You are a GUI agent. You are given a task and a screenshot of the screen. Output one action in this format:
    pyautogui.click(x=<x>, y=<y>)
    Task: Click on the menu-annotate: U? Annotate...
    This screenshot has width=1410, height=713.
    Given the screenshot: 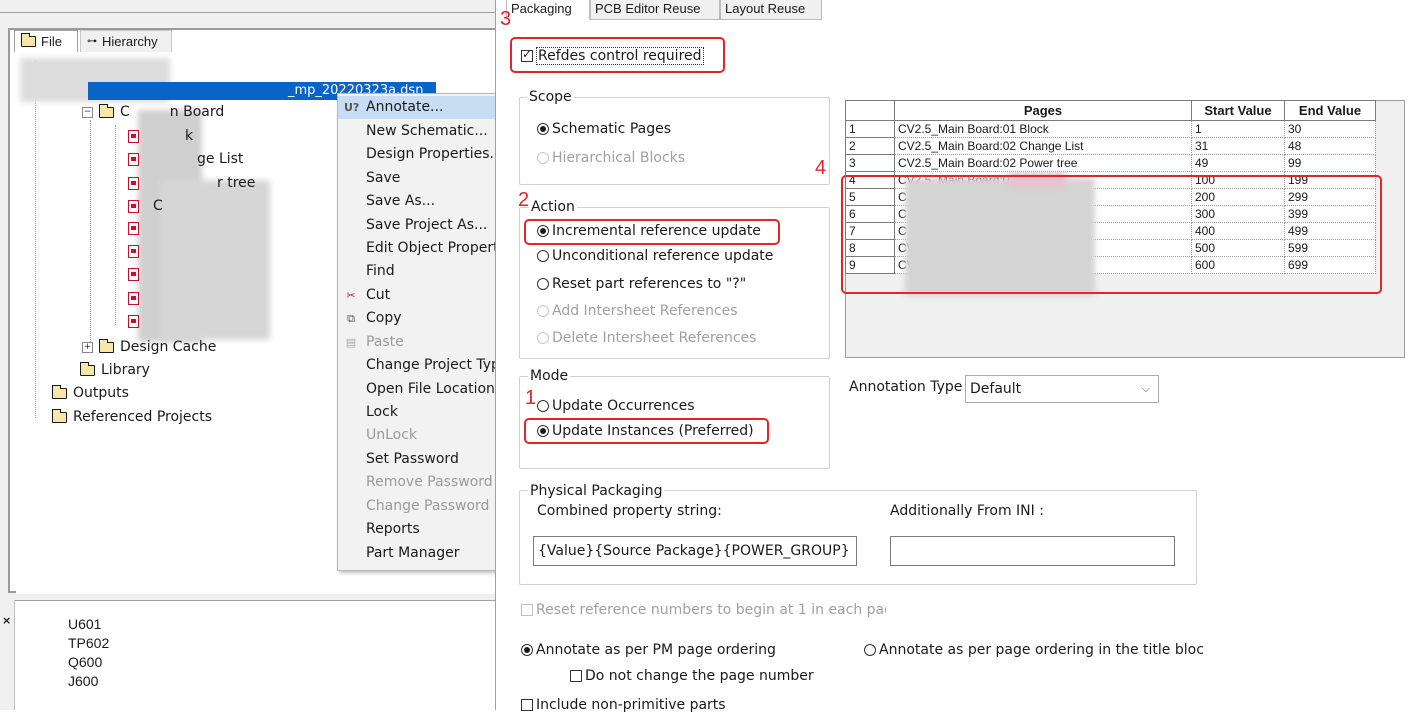 What is the action you would take?
    pyautogui.click(x=417, y=107)
    